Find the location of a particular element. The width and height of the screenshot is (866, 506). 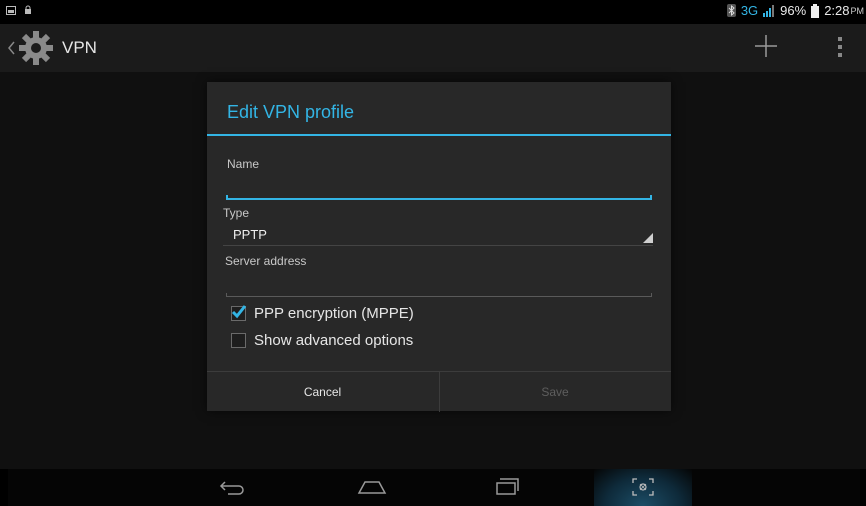

notification-icons is located at coordinates (19, 10).